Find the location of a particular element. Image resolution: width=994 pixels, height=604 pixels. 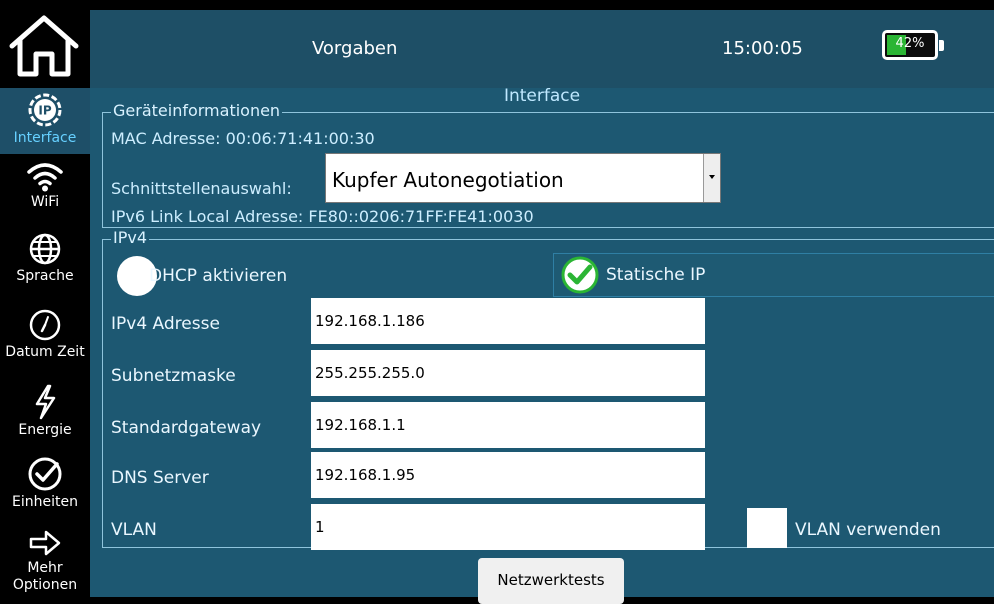

header-bar: Vorgaben 15:00:05 42% is located at coordinates (542, 49).